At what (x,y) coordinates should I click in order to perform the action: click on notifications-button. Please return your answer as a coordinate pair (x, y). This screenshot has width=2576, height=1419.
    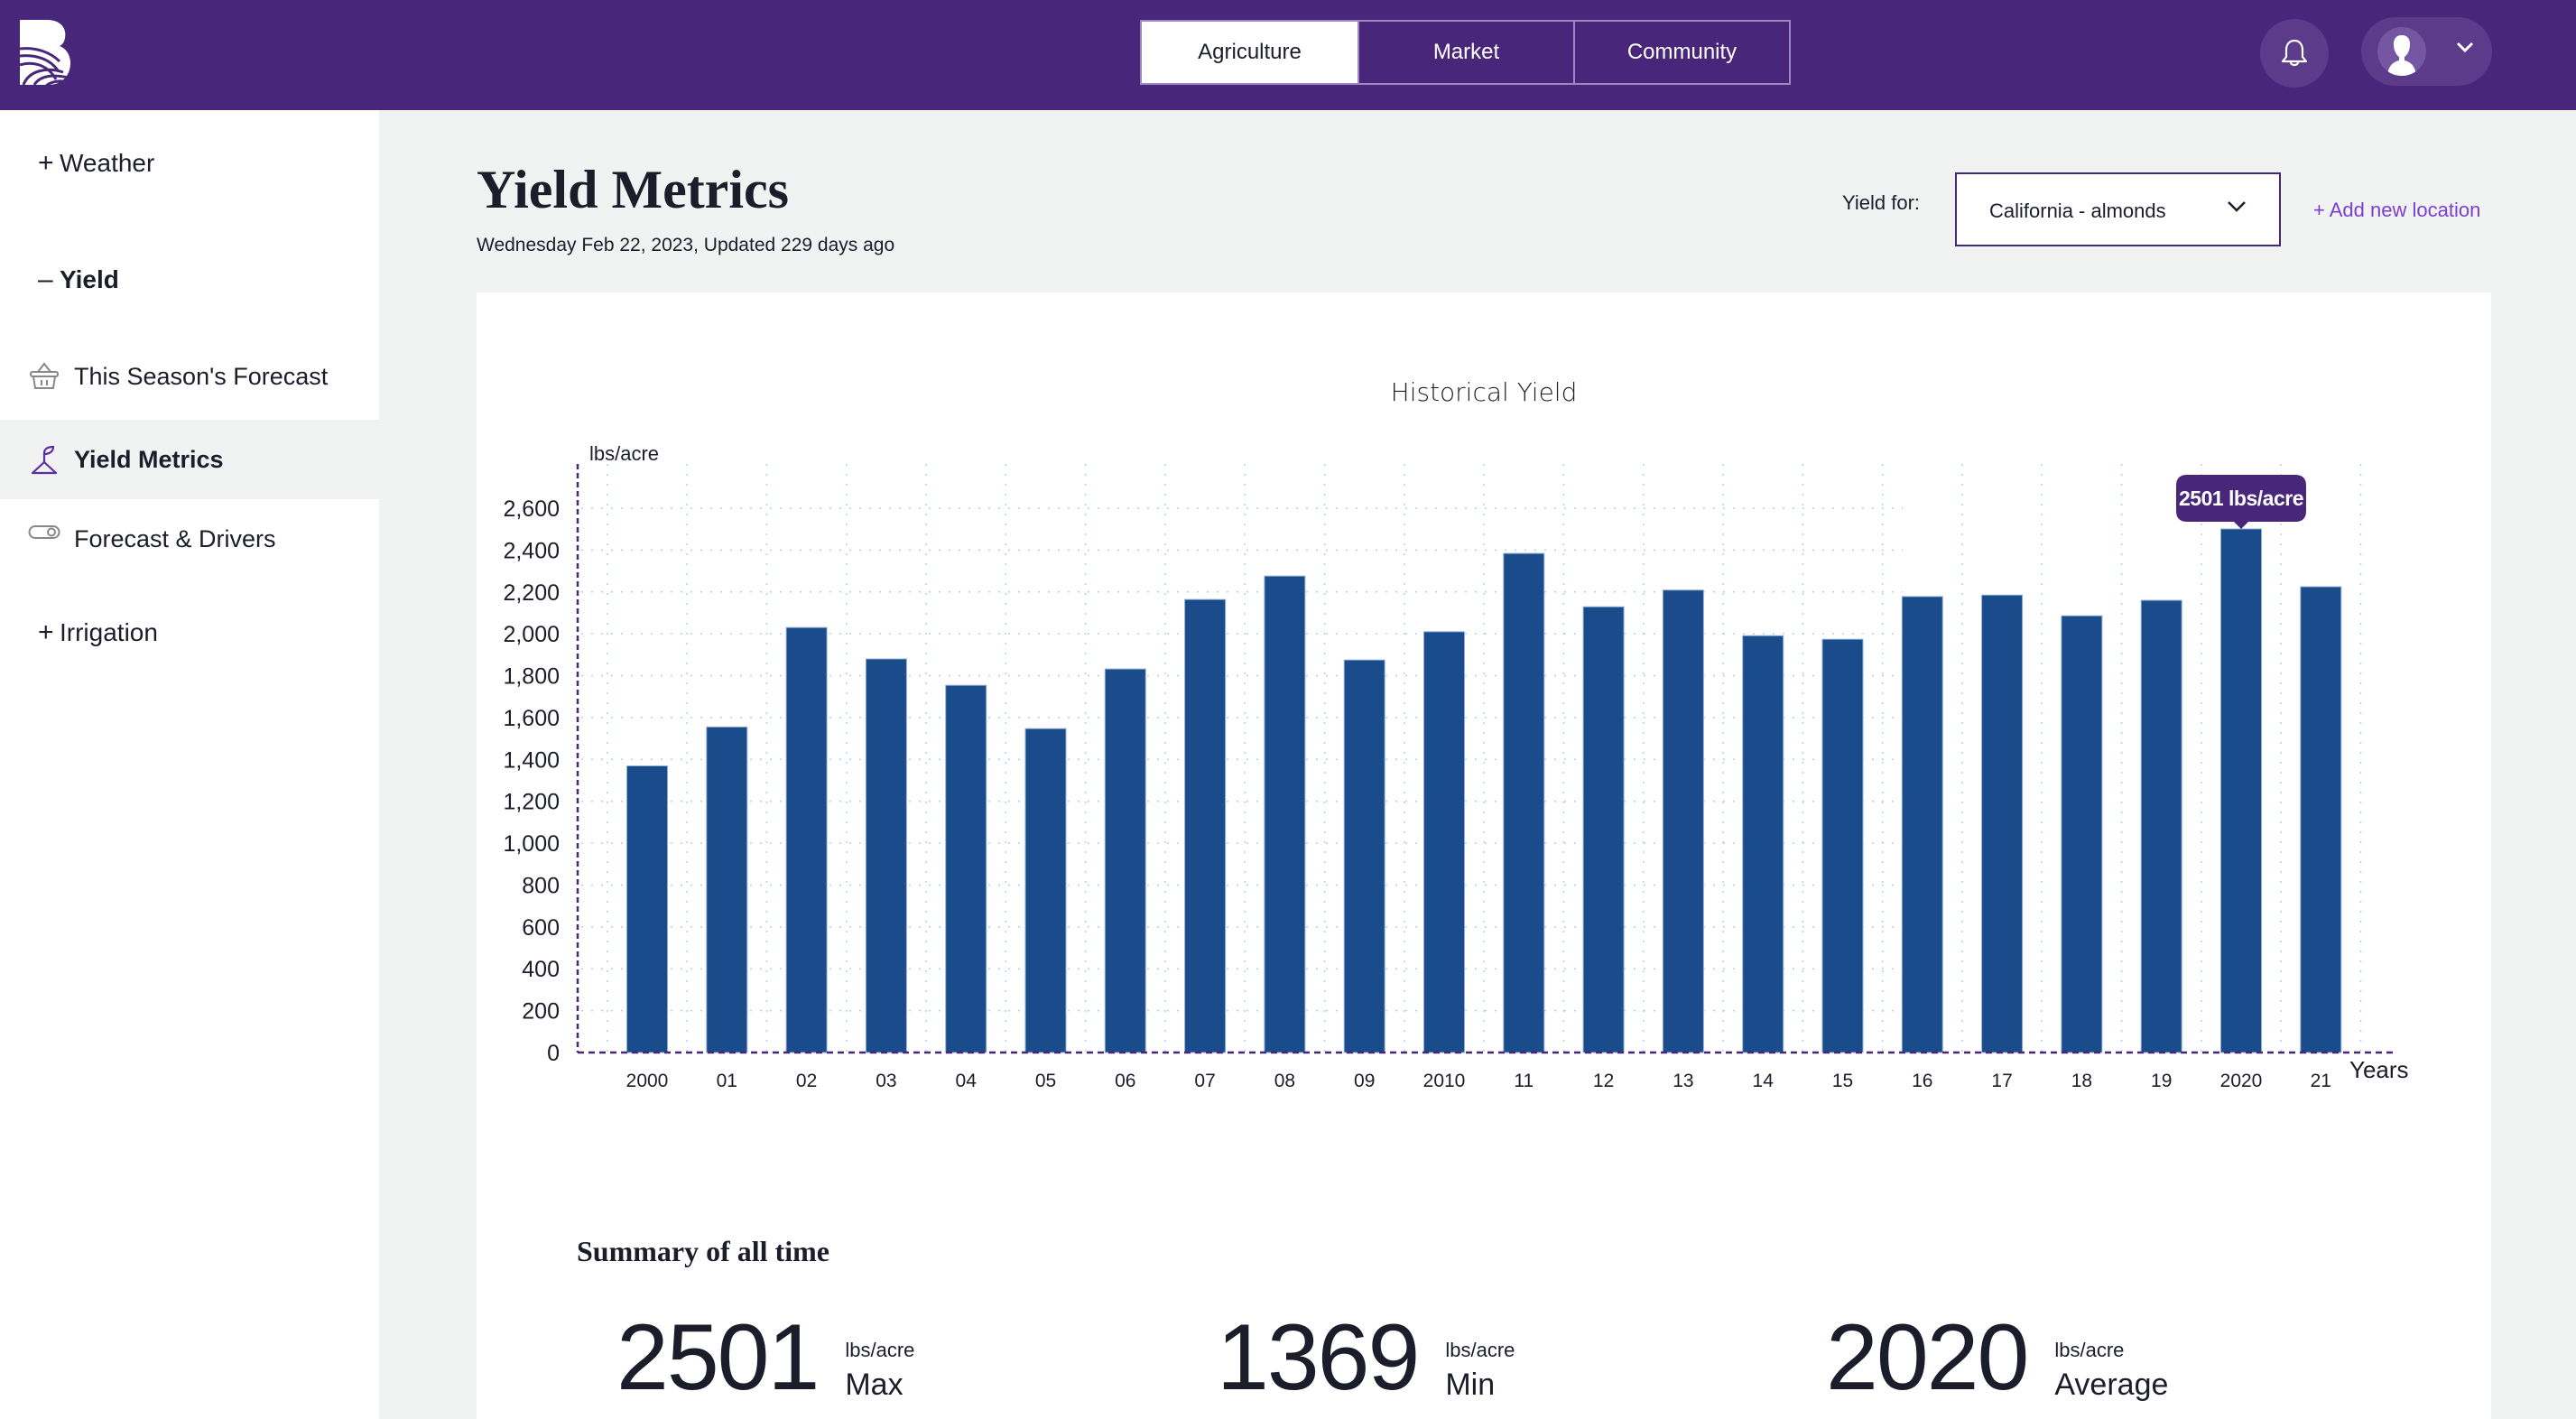
    Looking at the image, I should click on (2294, 54).